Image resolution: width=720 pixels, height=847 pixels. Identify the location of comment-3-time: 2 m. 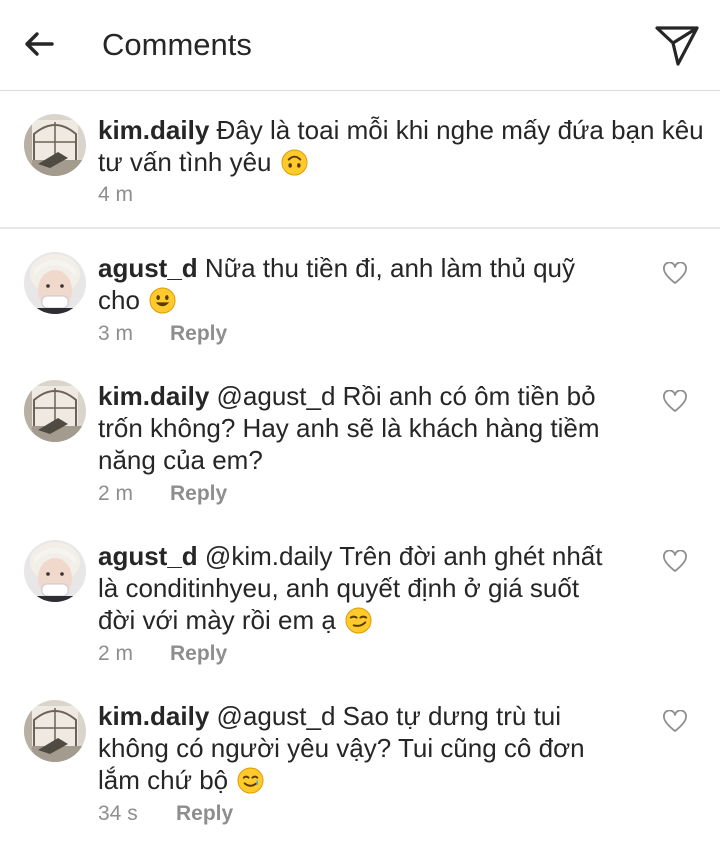
(116, 653).